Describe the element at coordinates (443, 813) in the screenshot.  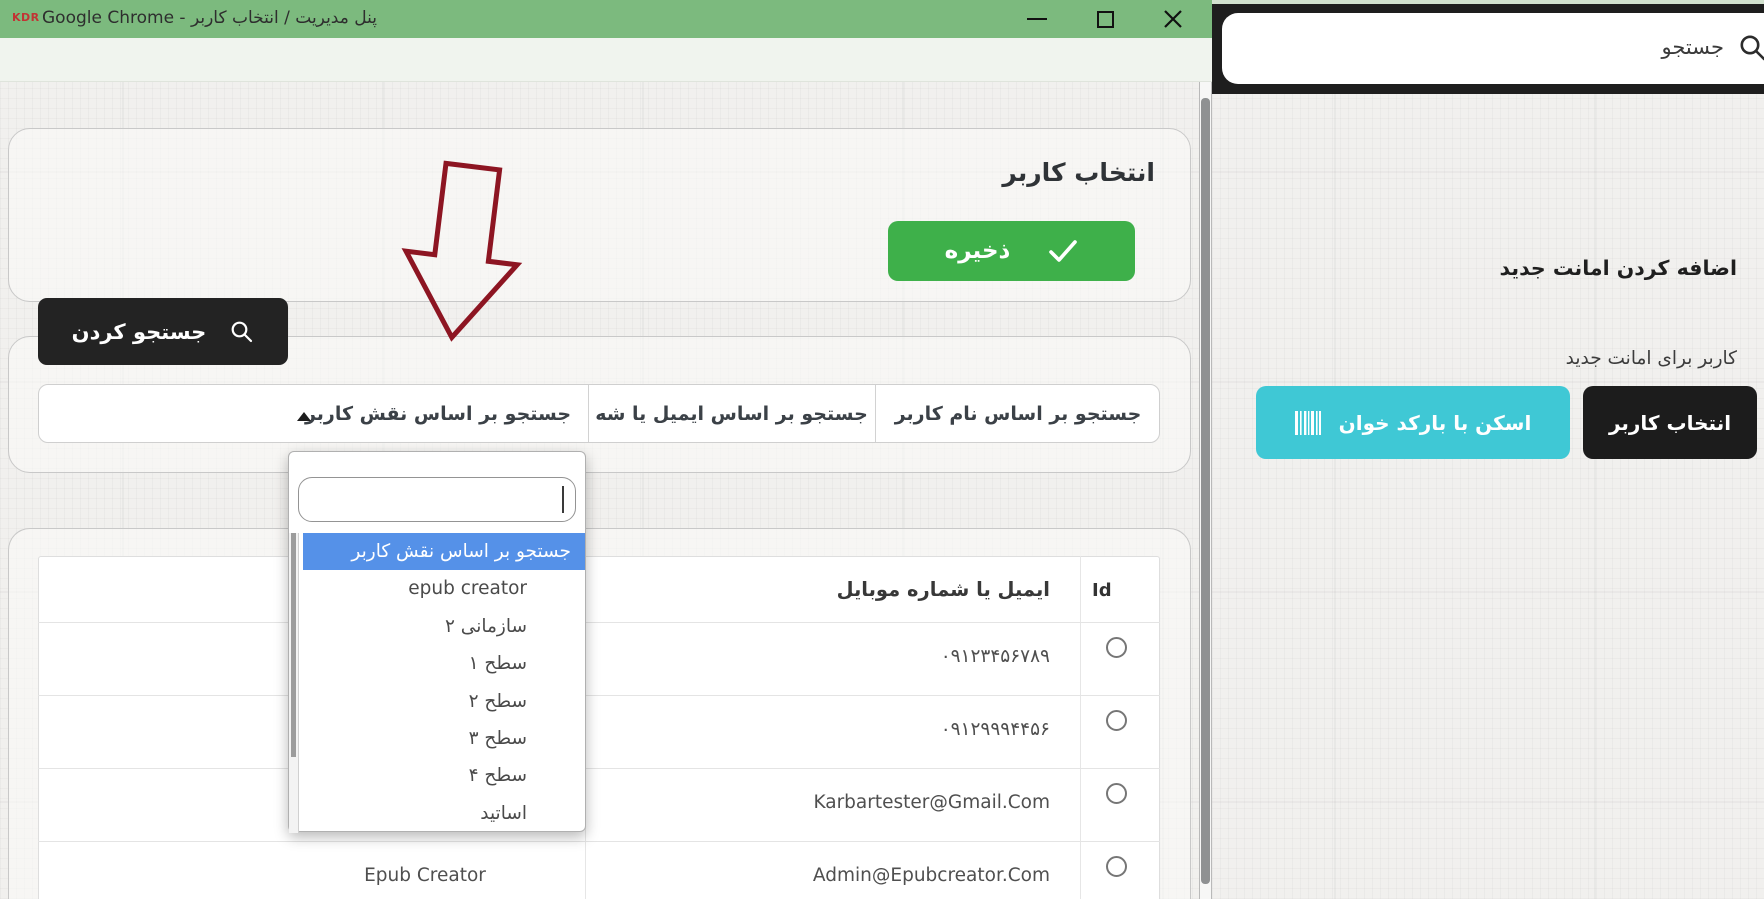
I see `dropdown-option-teachers: اساتید` at that location.